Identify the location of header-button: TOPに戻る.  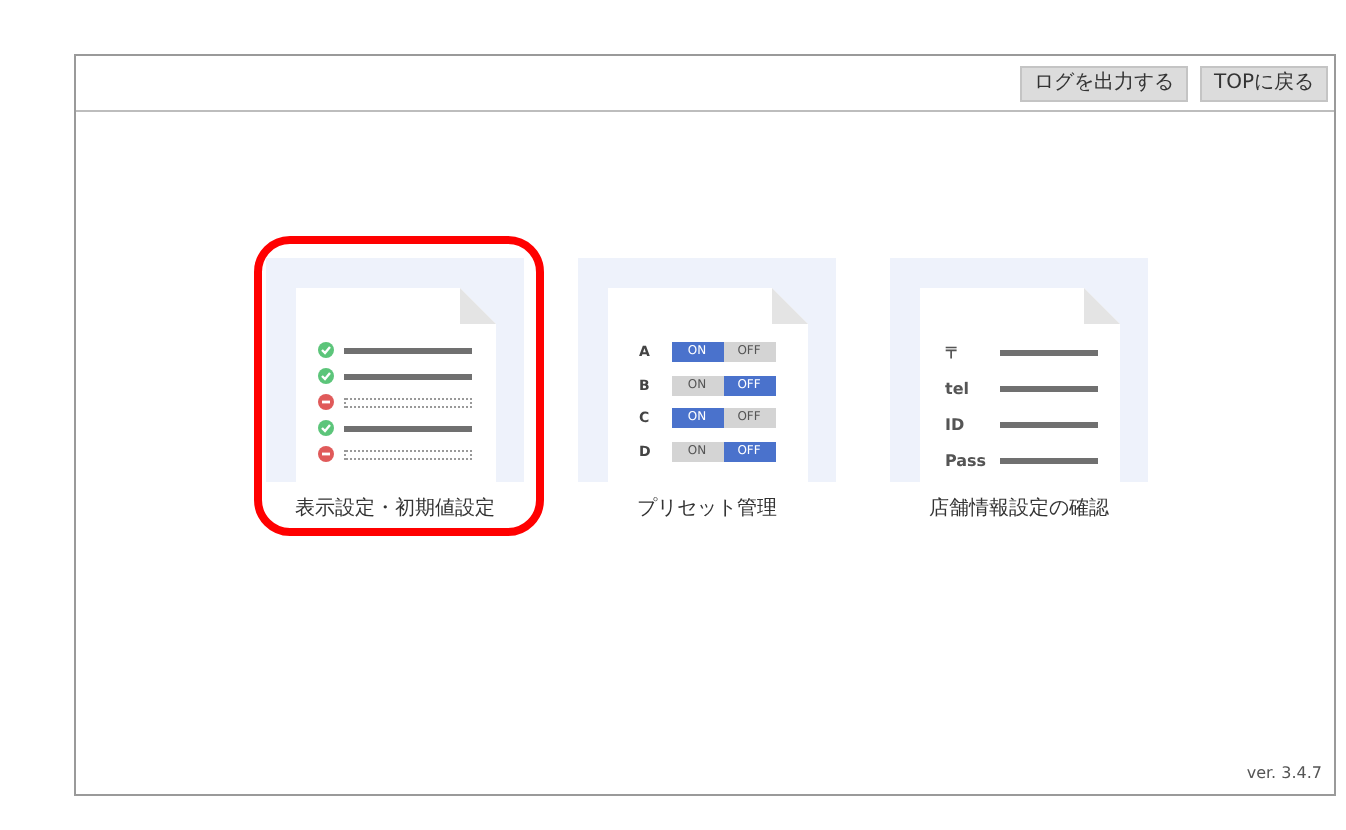
(1263, 83).